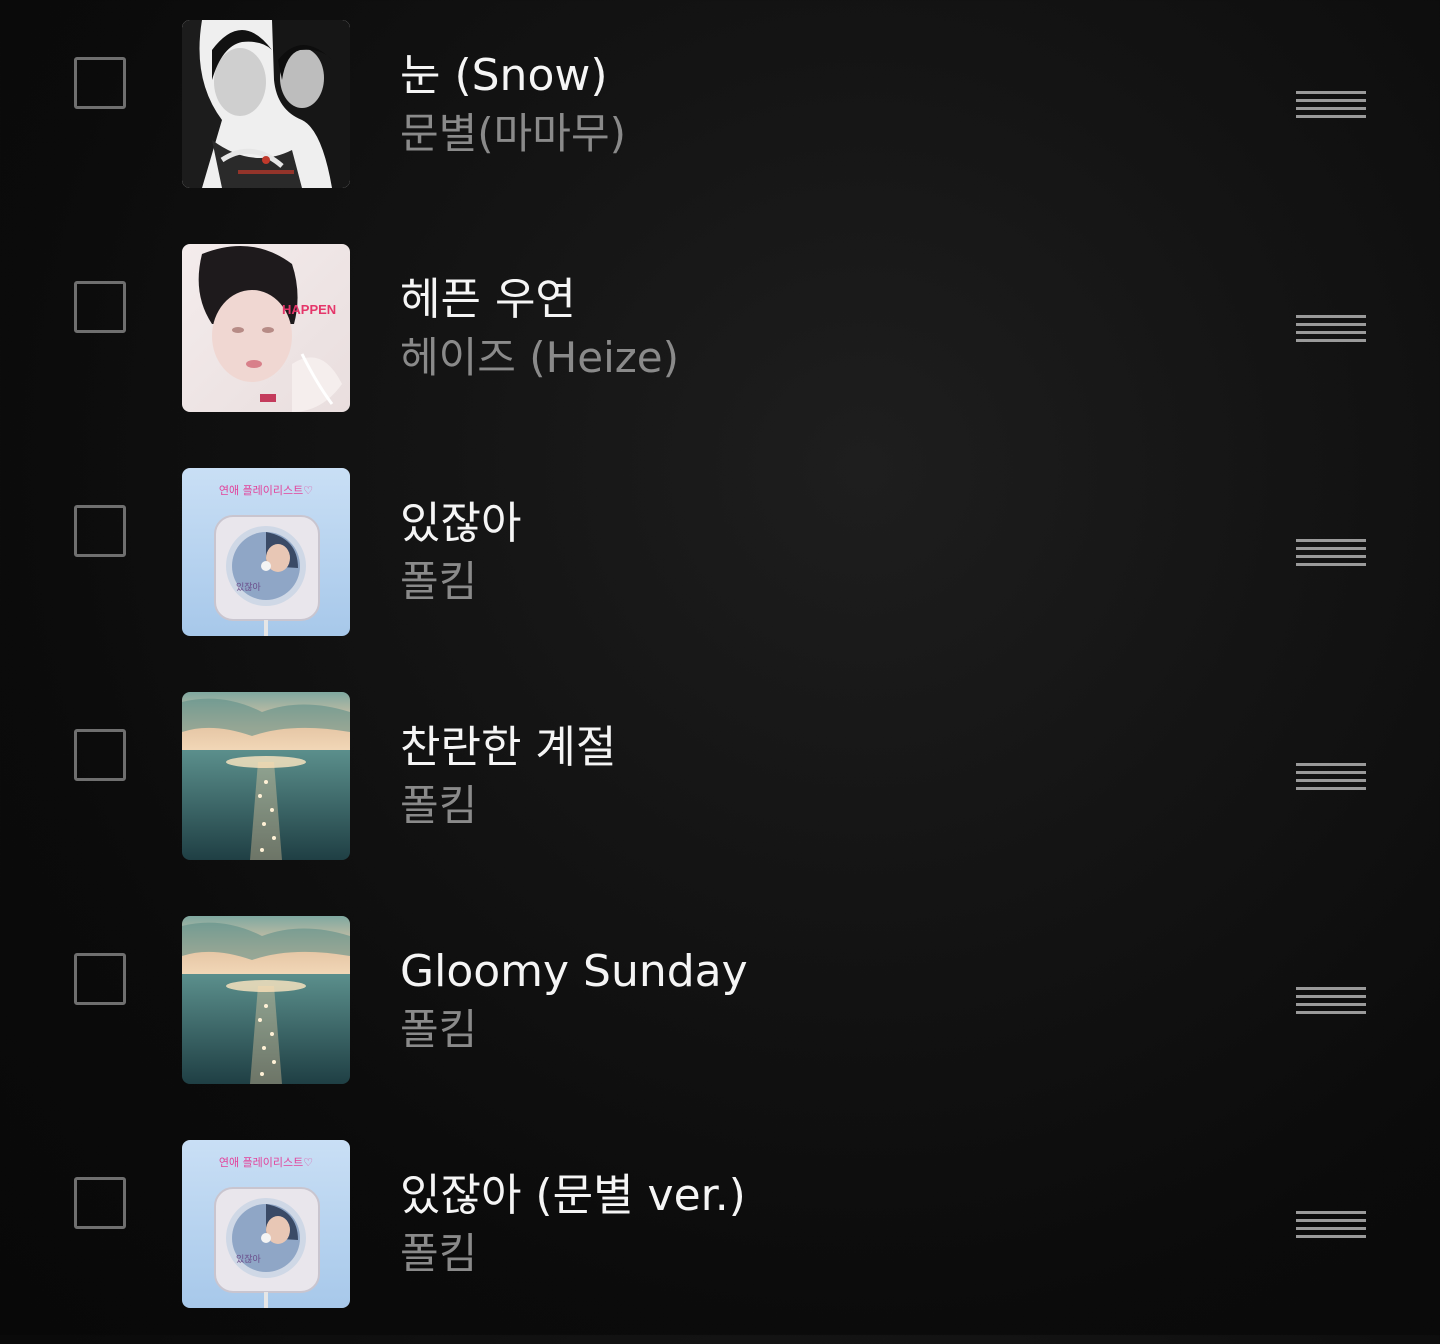 This screenshot has height=1344, width=1440. Describe the element at coordinates (504, 75) in the screenshot. I see `track-title: 눈 (Snow)` at that location.